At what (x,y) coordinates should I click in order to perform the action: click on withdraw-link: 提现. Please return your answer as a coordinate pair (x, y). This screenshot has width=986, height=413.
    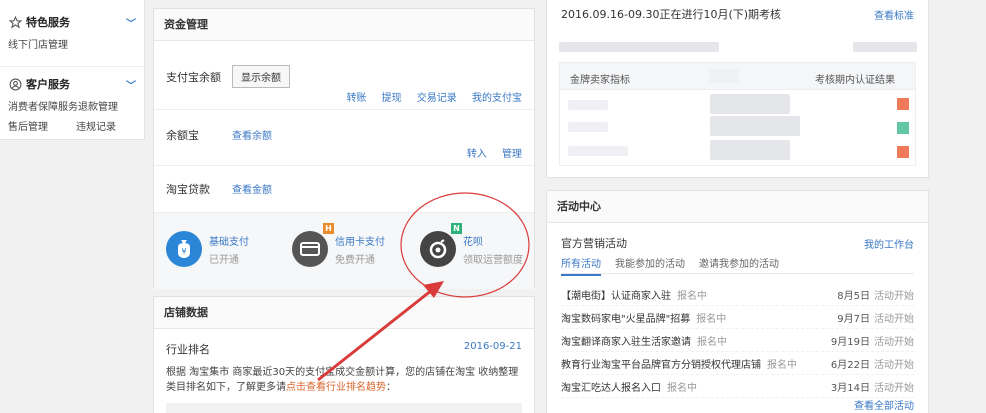
    Looking at the image, I should click on (392, 98).